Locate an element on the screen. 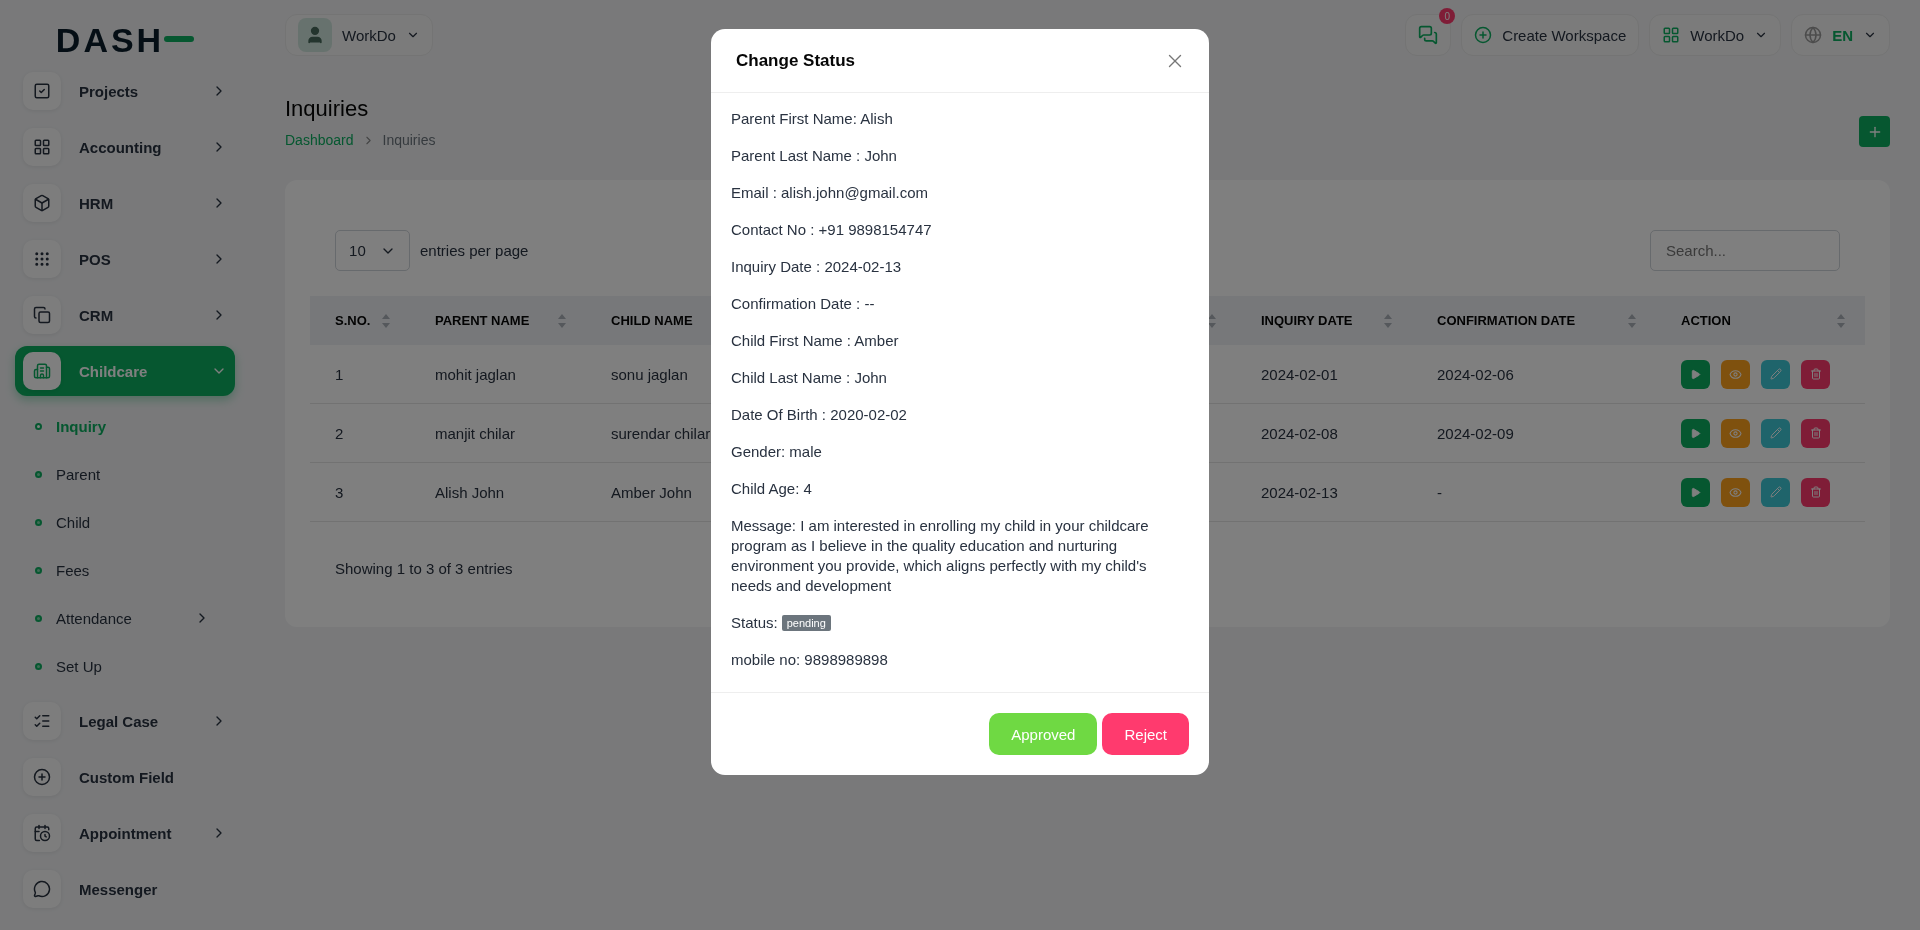 Image resolution: width=1920 pixels, height=930 pixels. table-cell: 2 is located at coordinates (360, 433).